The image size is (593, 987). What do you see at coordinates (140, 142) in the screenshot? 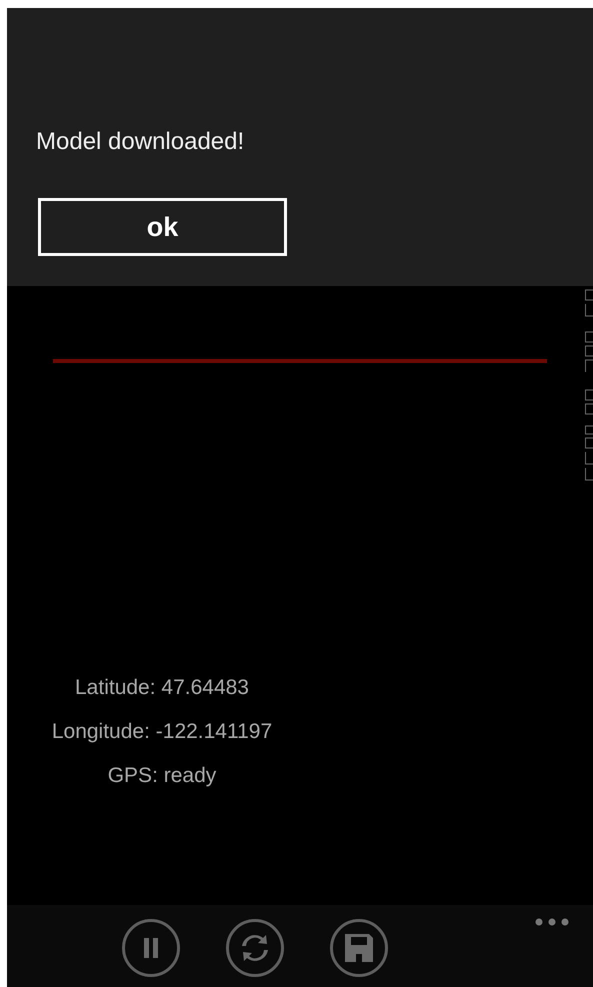
I see `dialog-message: Model downloaded!` at bounding box center [140, 142].